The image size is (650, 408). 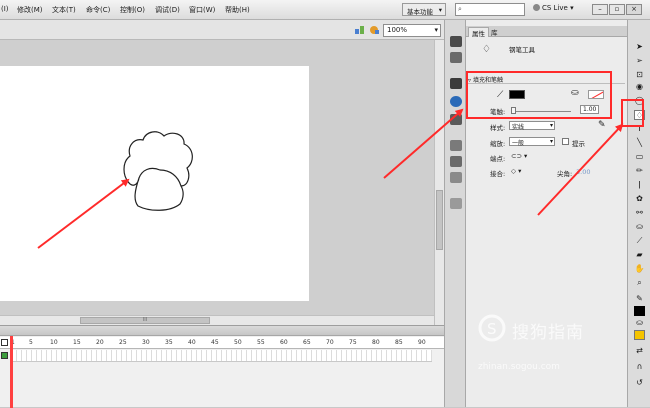 What do you see at coordinates (217, 320) in the screenshot?
I see `stage-horizontal-scrollbar: III` at bounding box center [217, 320].